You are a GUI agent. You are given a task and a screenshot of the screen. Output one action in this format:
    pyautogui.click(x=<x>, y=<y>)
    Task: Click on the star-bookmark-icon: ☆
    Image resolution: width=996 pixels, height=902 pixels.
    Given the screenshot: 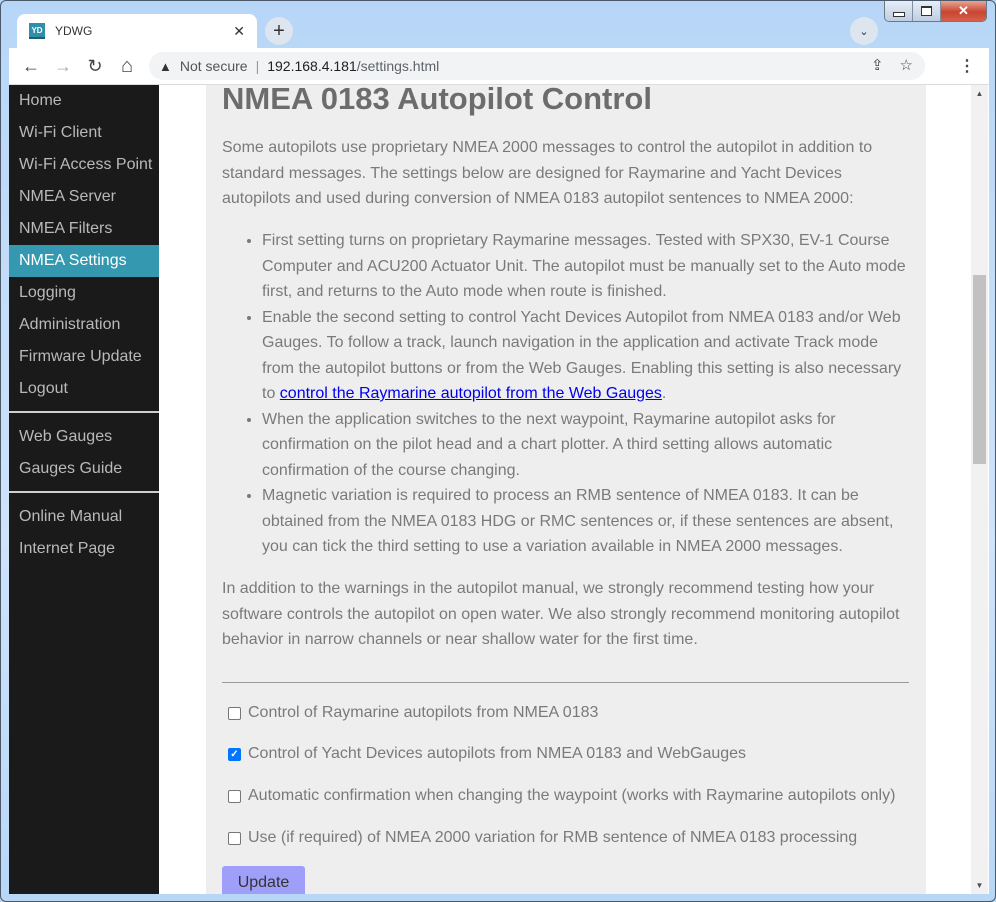 What is the action you would take?
    pyautogui.click(x=906, y=65)
    